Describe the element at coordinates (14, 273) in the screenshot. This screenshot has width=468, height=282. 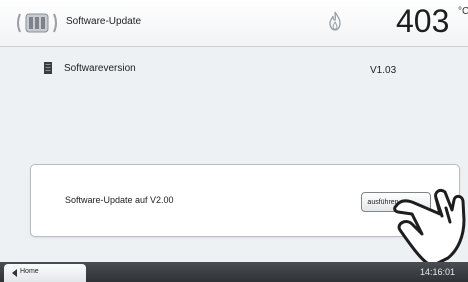
I see `arrow-left-icon` at that location.